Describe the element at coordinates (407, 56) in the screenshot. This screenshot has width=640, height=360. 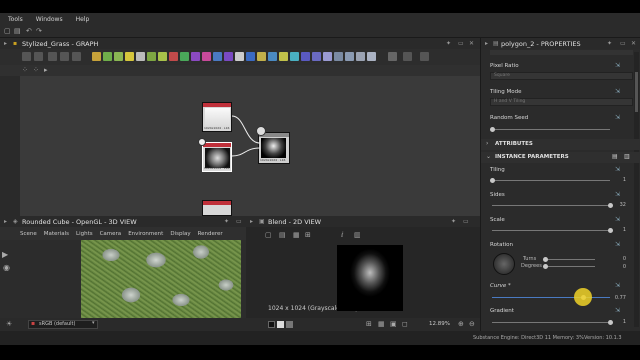
I see `node-more-icon` at that location.